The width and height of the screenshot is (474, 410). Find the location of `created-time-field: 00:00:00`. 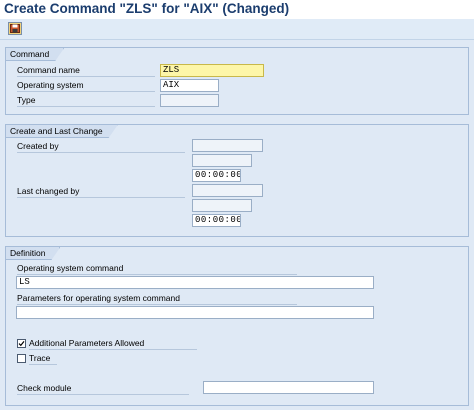

created-time-field: 00:00:00 is located at coordinates (216, 175).